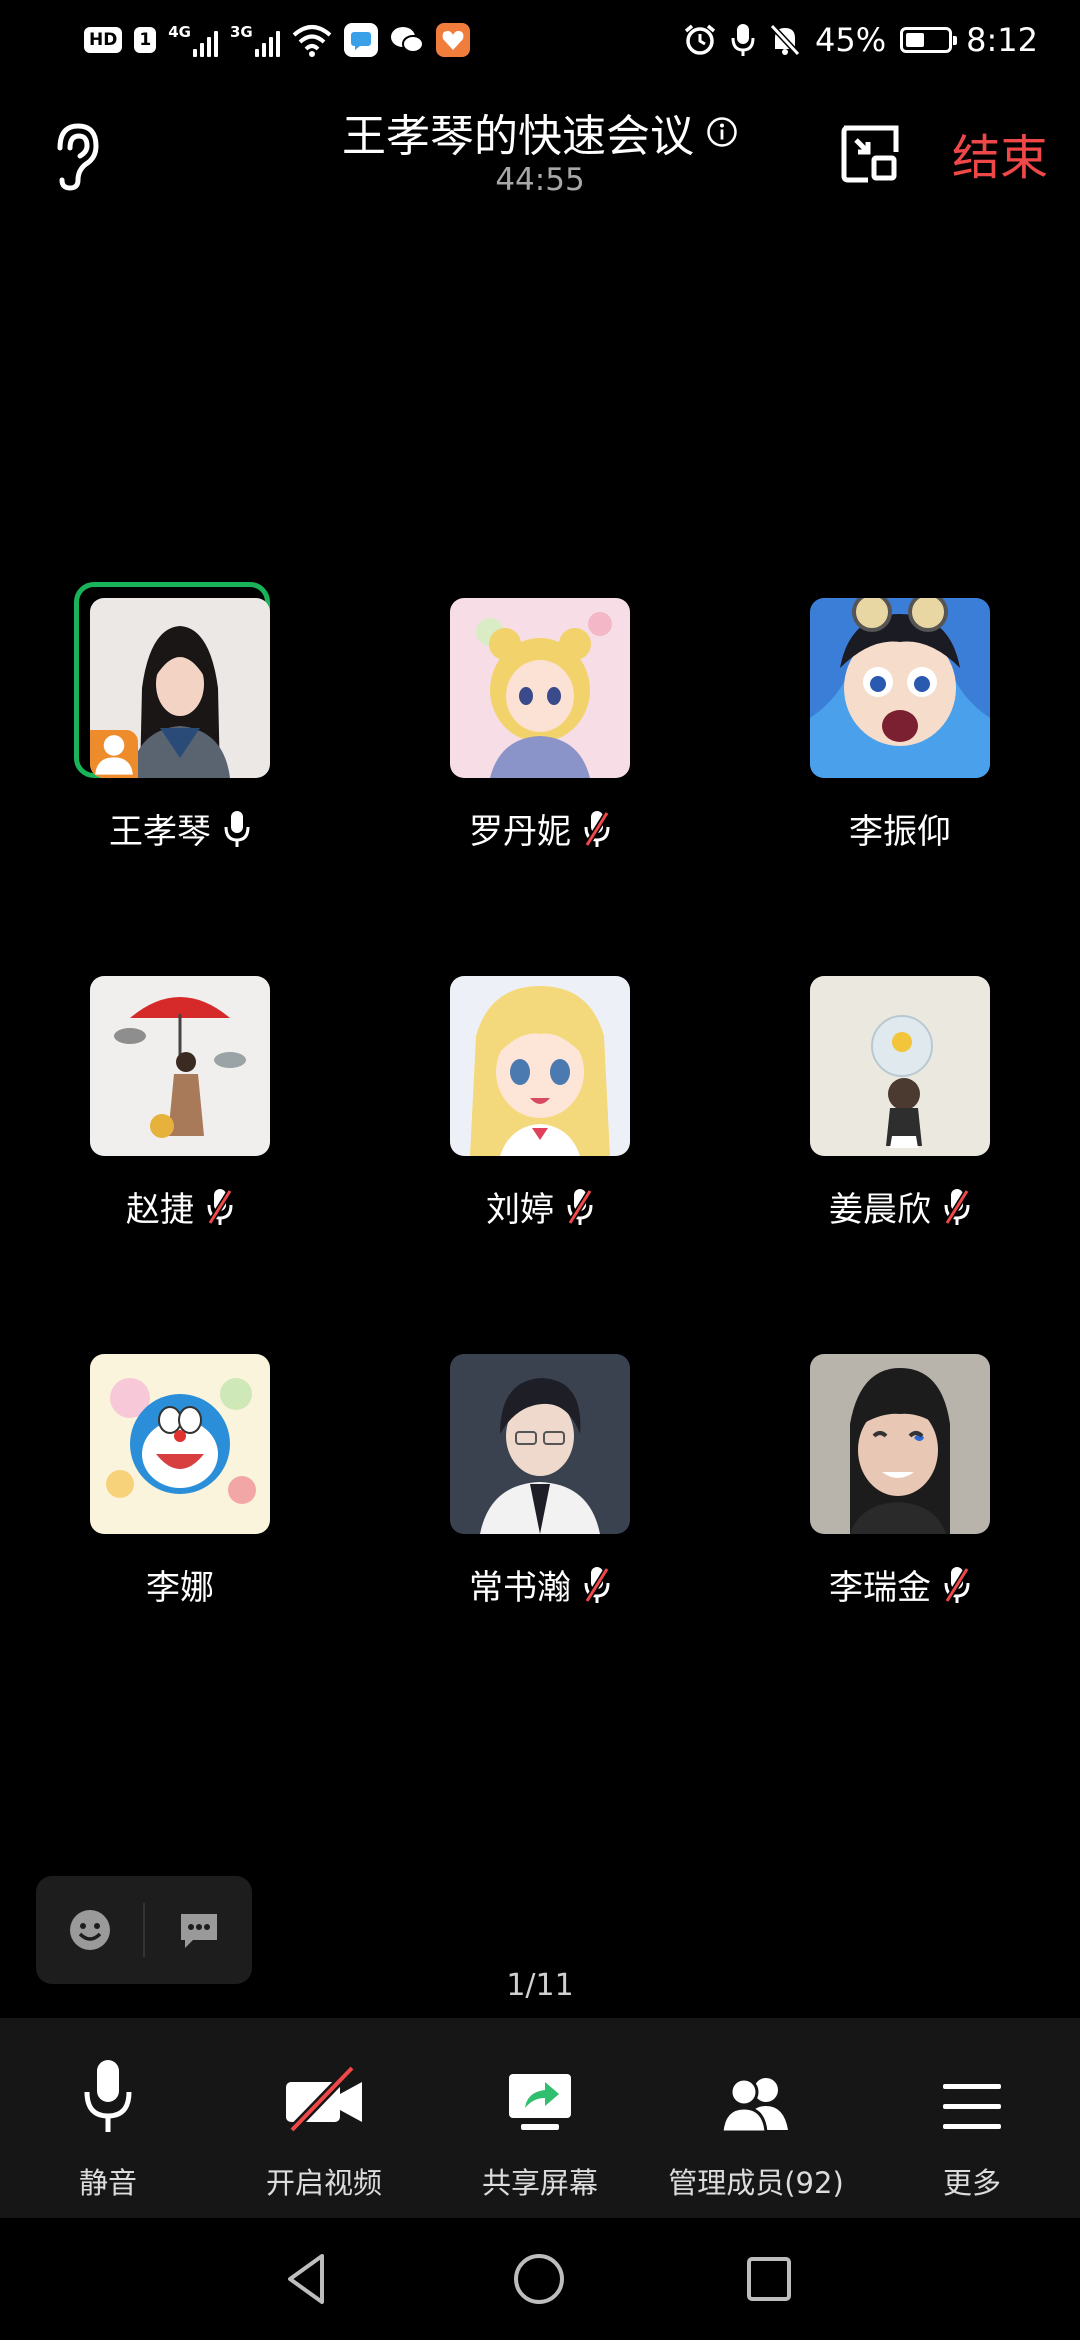 This screenshot has height=2340, width=1080. Describe the element at coordinates (160, 832) in the screenshot. I see `participant-name: 王孝琴` at that location.